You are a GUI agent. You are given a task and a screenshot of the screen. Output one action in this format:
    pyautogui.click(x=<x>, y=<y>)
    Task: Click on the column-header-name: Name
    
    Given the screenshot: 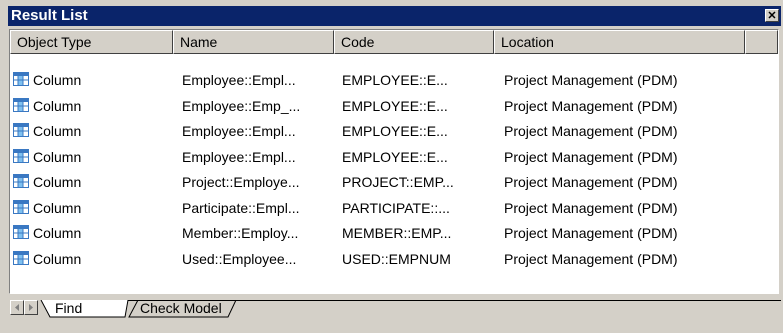 What is the action you would take?
    pyautogui.click(x=253, y=42)
    